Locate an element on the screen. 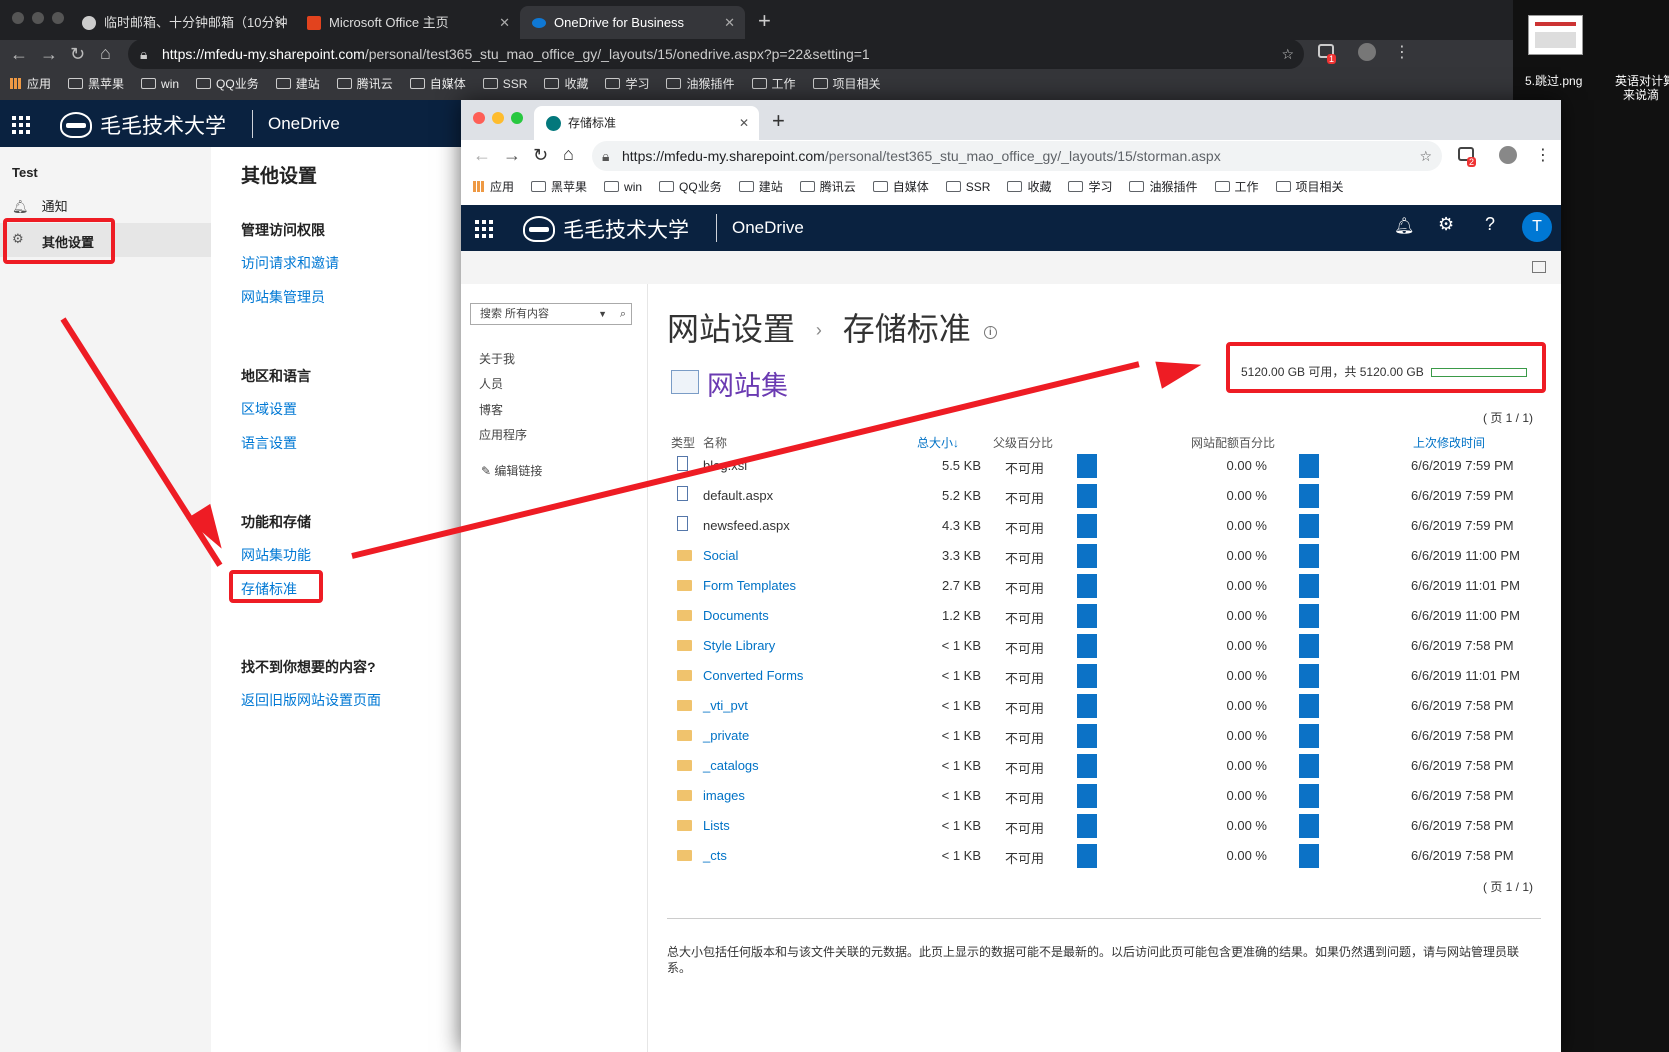 The image size is (1669, 1052). col-name: 名称 is located at coordinates (715, 442).